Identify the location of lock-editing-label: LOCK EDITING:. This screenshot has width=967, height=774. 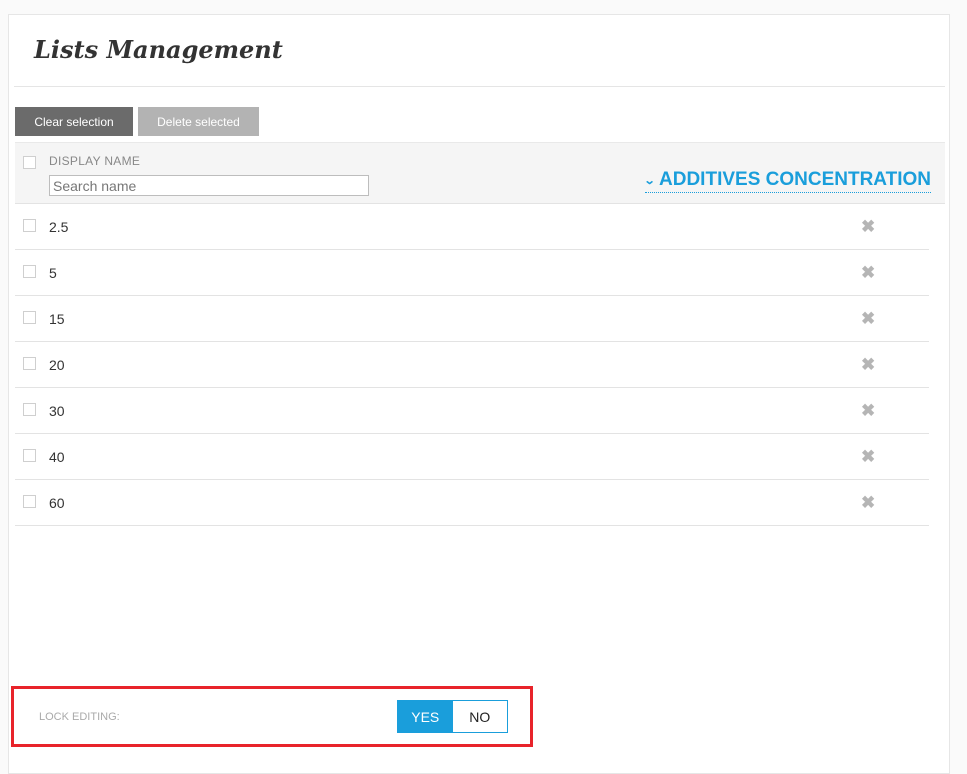
(79, 717).